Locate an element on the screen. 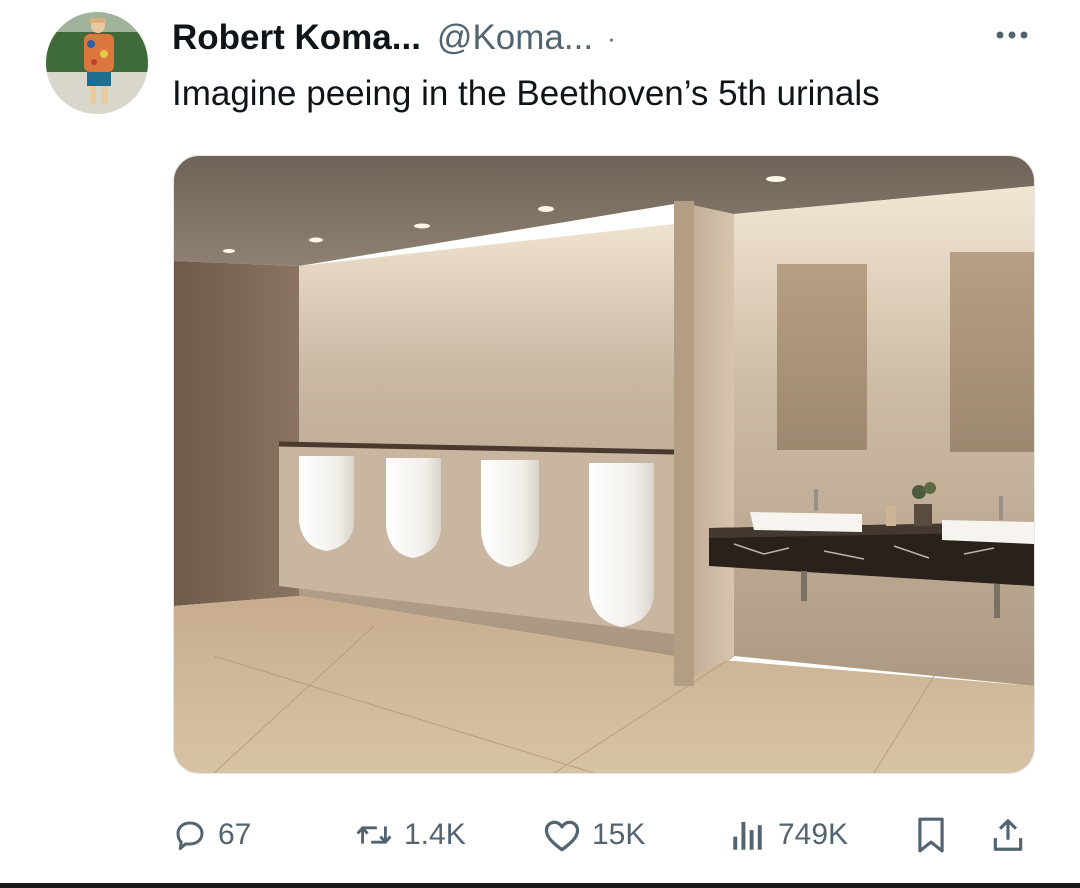 The image size is (1080, 888). heart-icon is located at coordinates (562, 836).